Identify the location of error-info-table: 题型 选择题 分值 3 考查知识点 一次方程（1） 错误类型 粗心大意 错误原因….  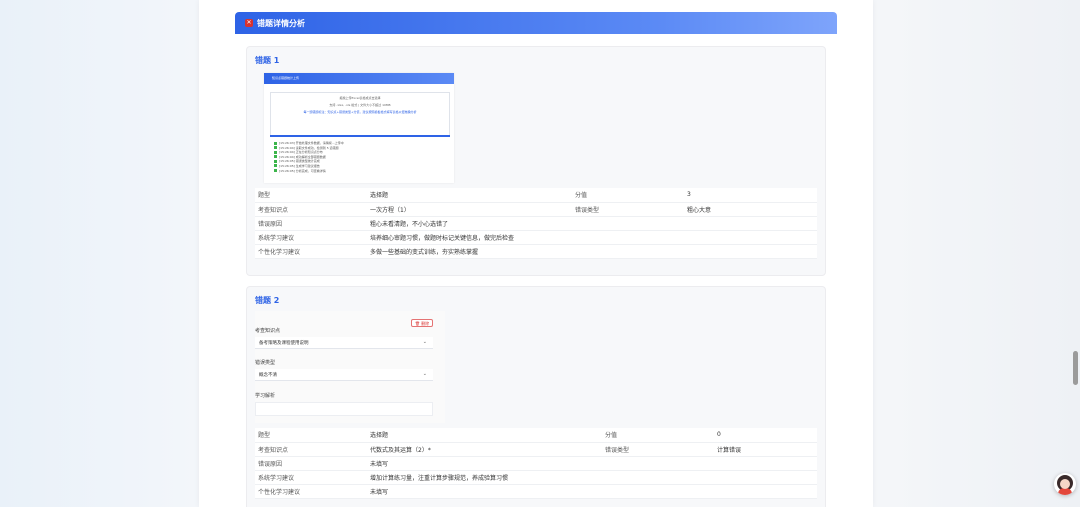
(536, 223).